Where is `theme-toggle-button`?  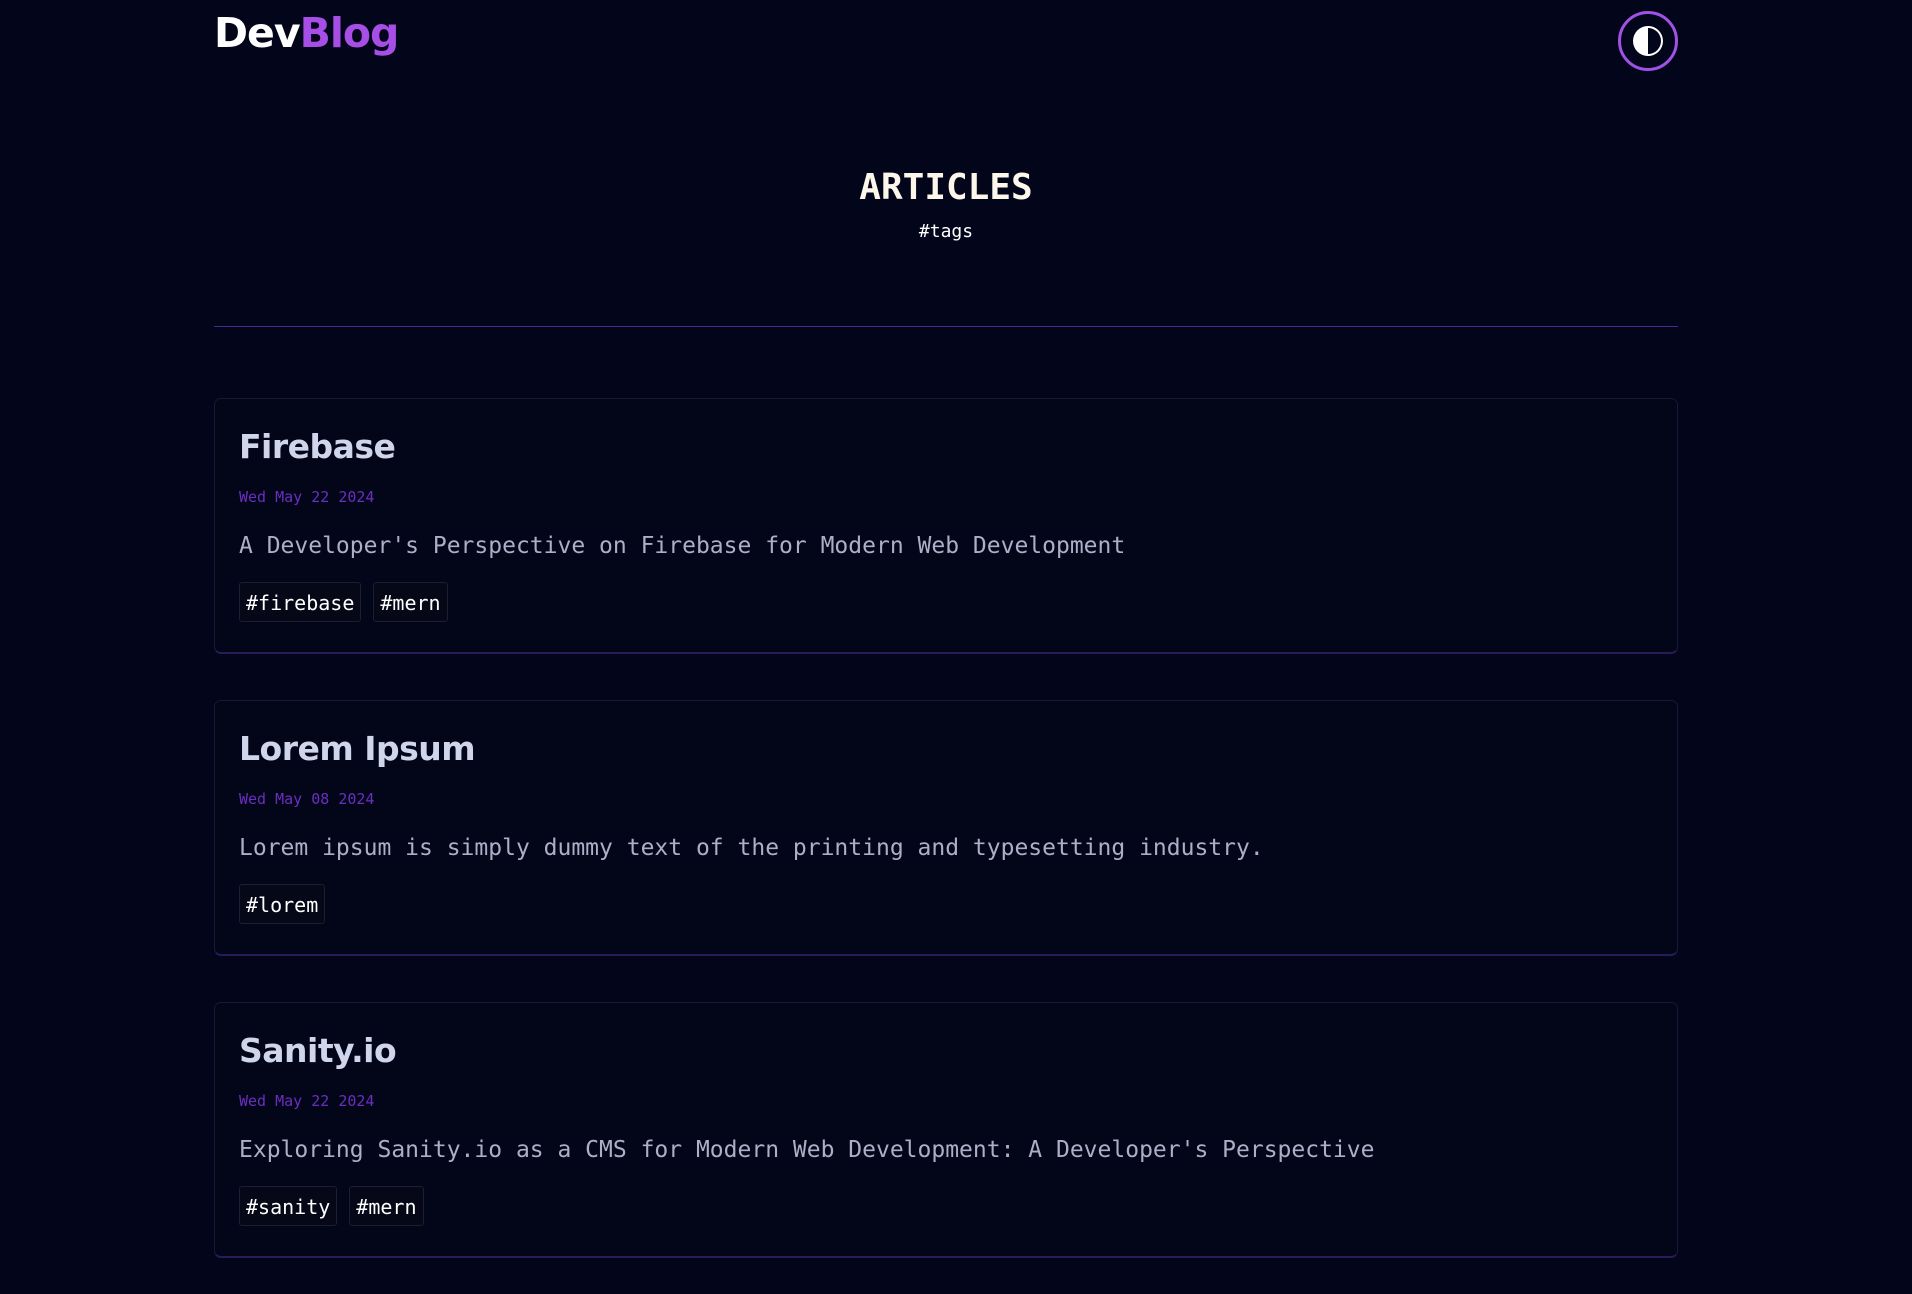 theme-toggle-button is located at coordinates (1648, 41).